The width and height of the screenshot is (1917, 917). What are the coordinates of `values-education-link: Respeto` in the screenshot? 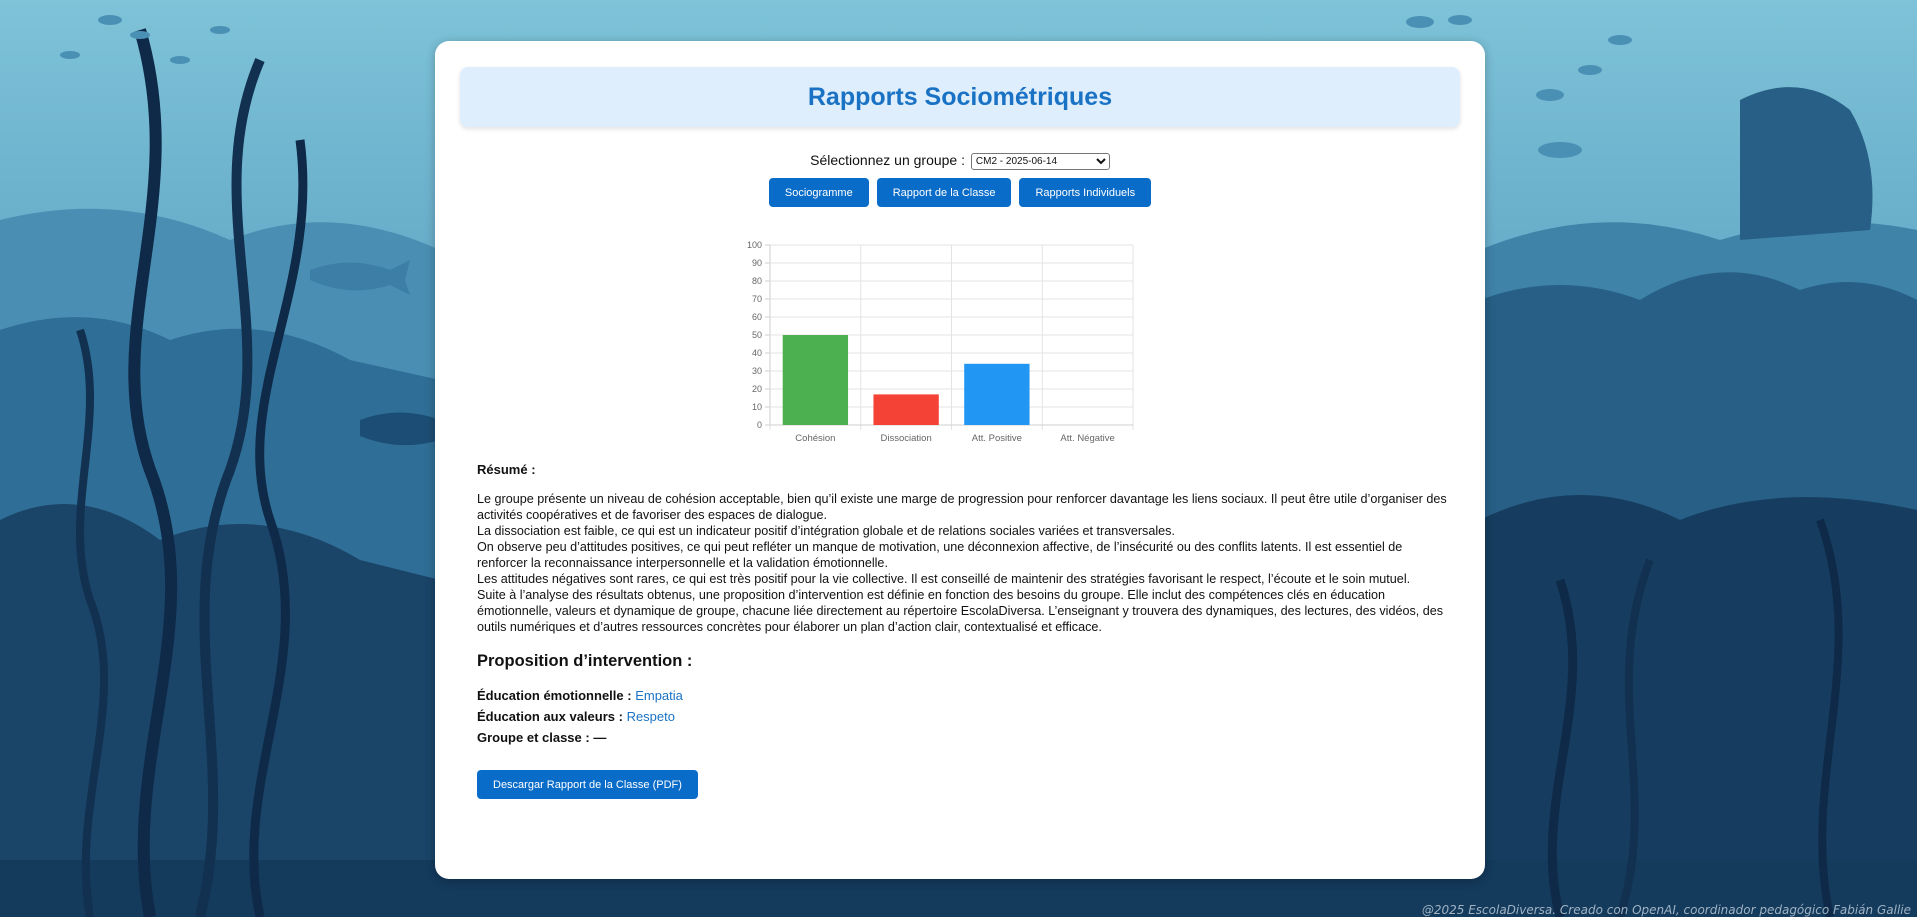 It's located at (651, 716).